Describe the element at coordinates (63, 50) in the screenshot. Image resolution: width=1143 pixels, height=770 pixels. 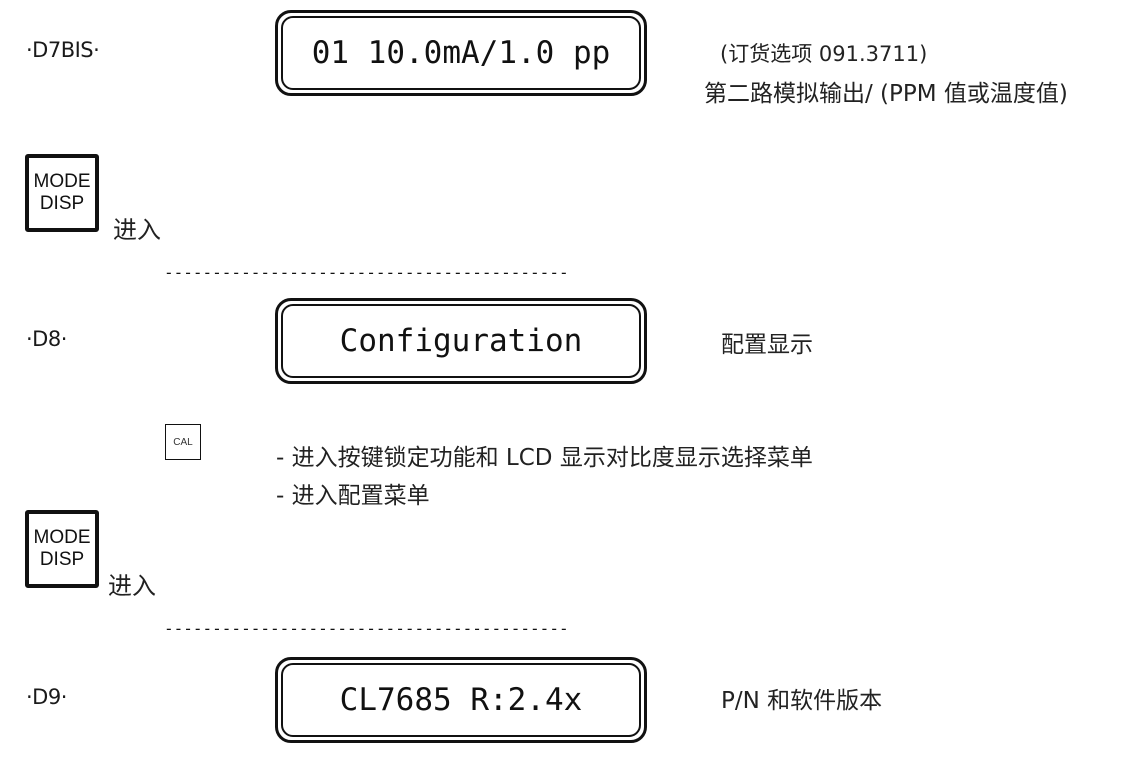
I see `step-label-d7bis: ·D7BIS·` at that location.